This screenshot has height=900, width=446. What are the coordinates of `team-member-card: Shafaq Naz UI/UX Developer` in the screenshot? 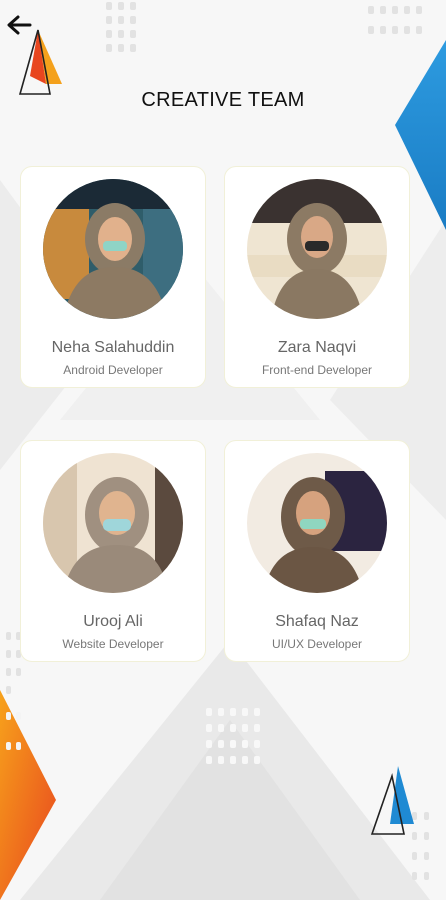 It's located at (317, 551).